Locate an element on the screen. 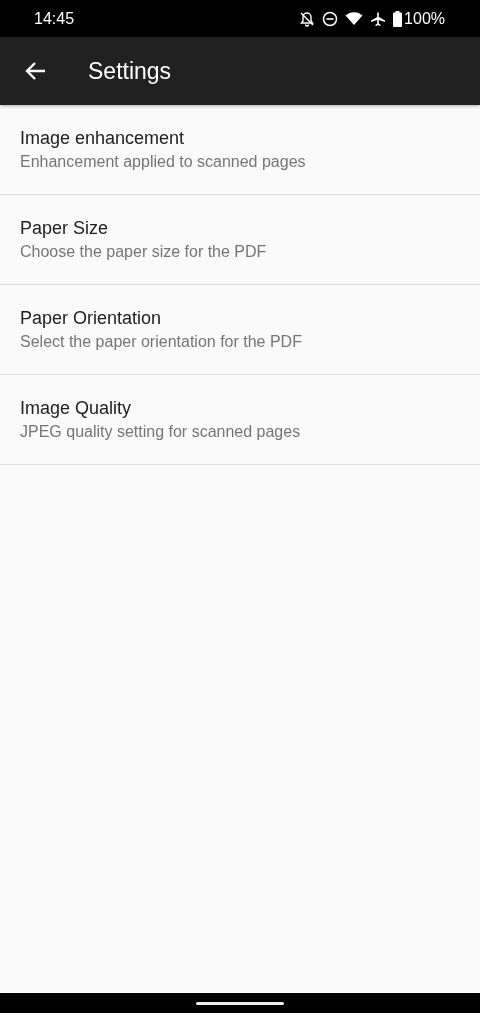  settings-item: Image Quality JPEG quality setting for scanned pages is located at coordinates (240, 420).